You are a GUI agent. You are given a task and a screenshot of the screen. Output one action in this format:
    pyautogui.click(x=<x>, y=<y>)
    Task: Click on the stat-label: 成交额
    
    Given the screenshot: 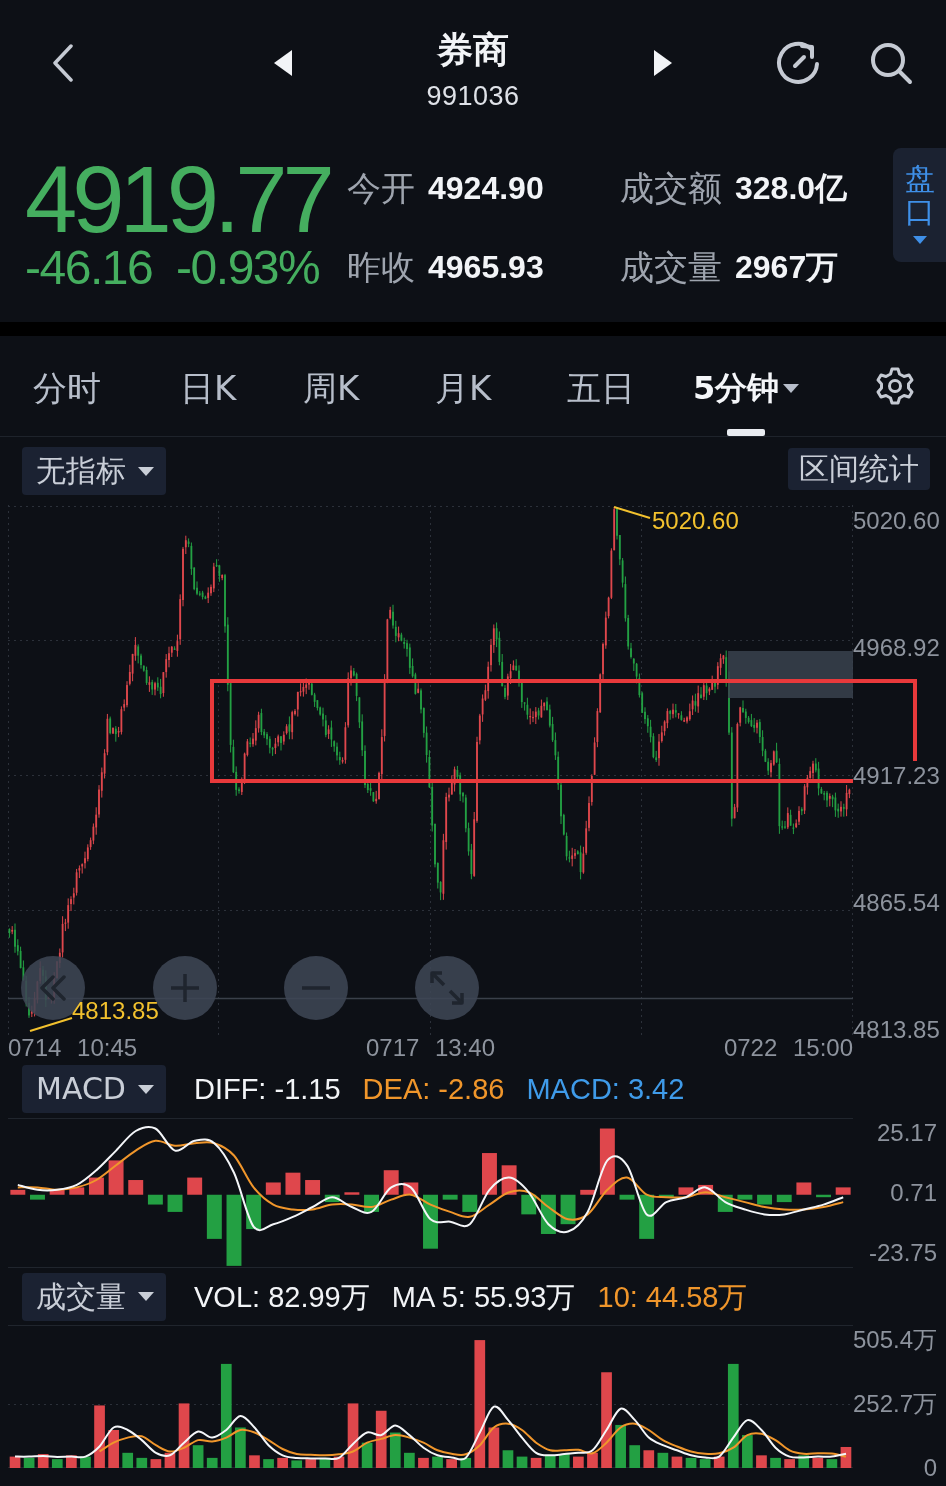 What is the action you would take?
    pyautogui.click(x=671, y=188)
    